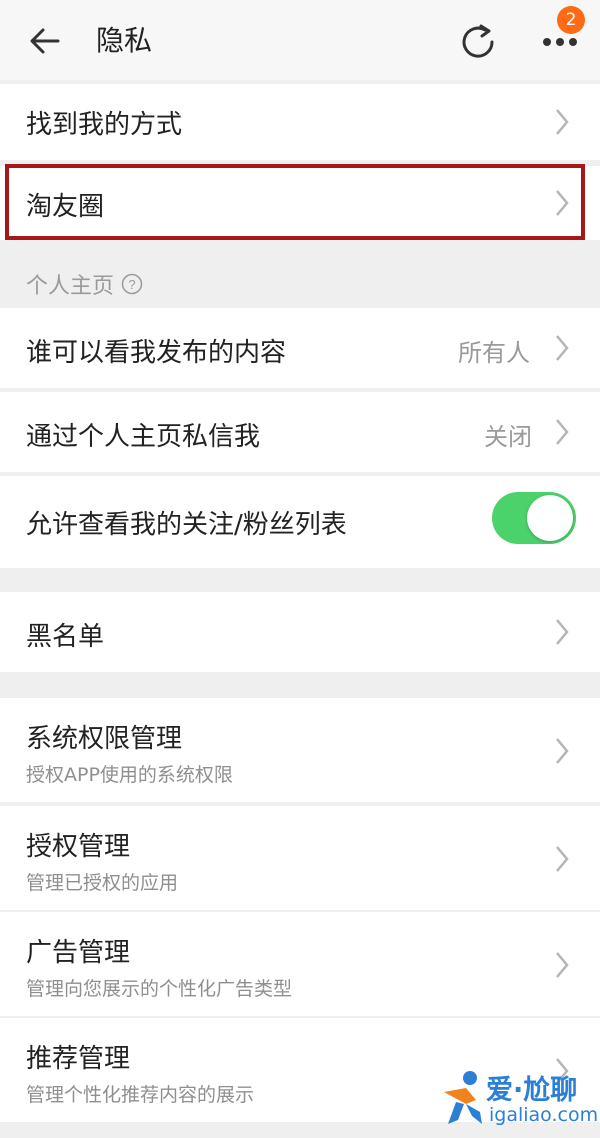  What do you see at coordinates (571, 20) in the screenshot?
I see `notification-badge: 2` at bounding box center [571, 20].